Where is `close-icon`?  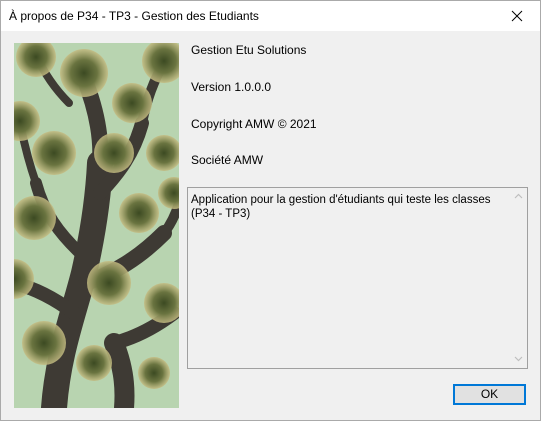 close-icon is located at coordinates (517, 16).